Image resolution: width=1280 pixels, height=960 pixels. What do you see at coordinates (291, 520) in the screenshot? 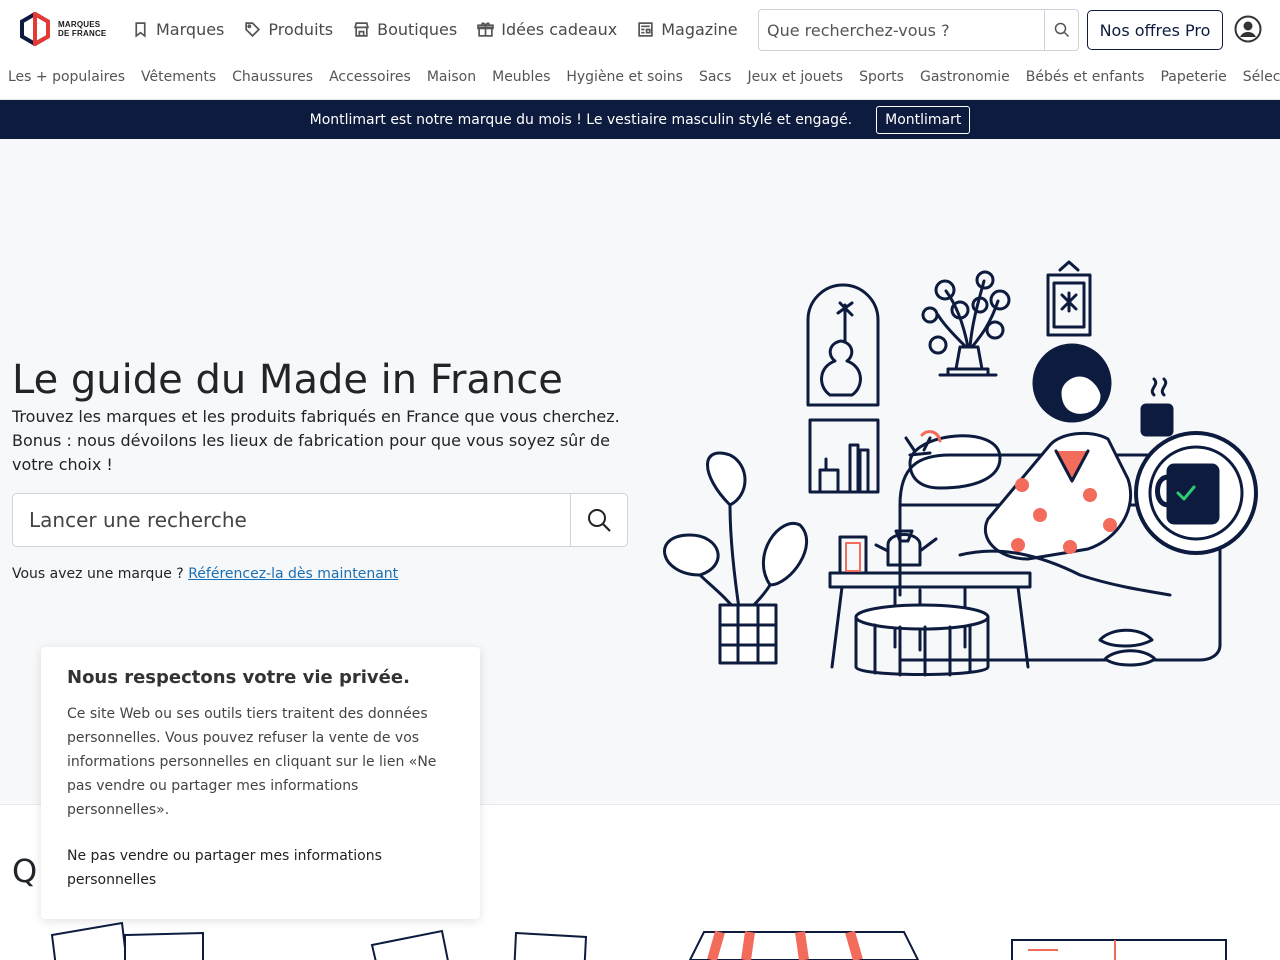
I see `hero-search-input` at bounding box center [291, 520].